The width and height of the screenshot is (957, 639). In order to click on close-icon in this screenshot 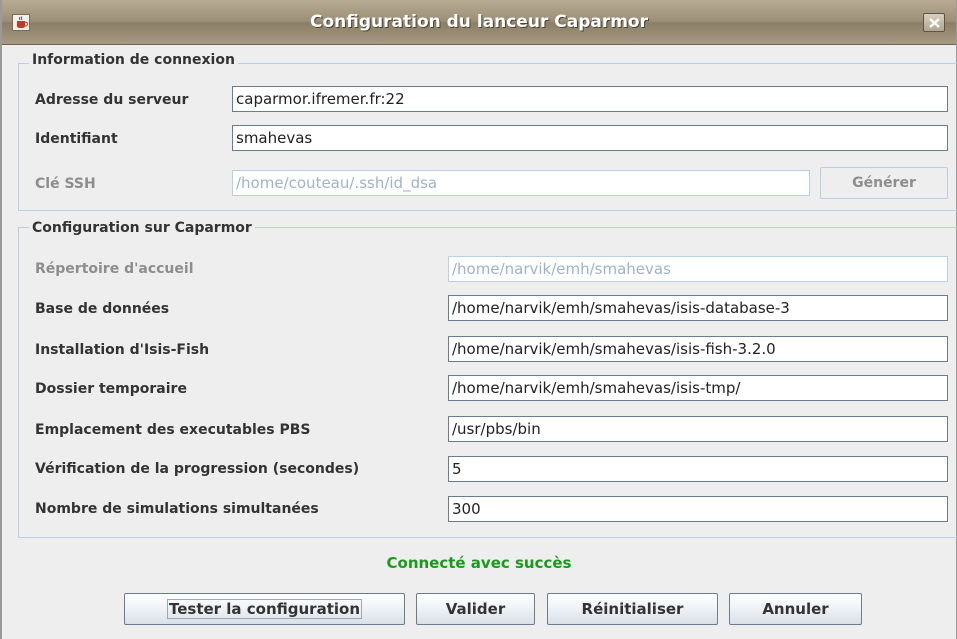, I will do `click(934, 23)`.